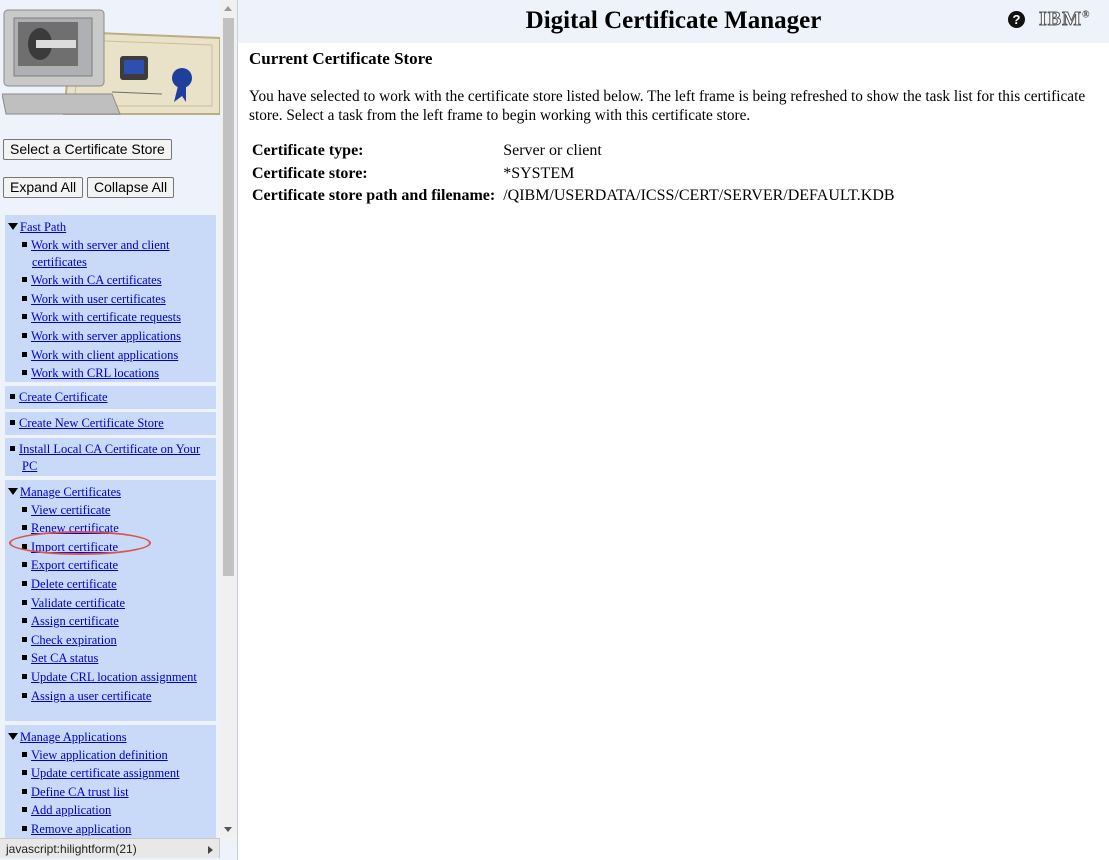 The height and width of the screenshot is (860, 1109). I want to click on nav-view-certificate: View certificate, so click(70, 510).